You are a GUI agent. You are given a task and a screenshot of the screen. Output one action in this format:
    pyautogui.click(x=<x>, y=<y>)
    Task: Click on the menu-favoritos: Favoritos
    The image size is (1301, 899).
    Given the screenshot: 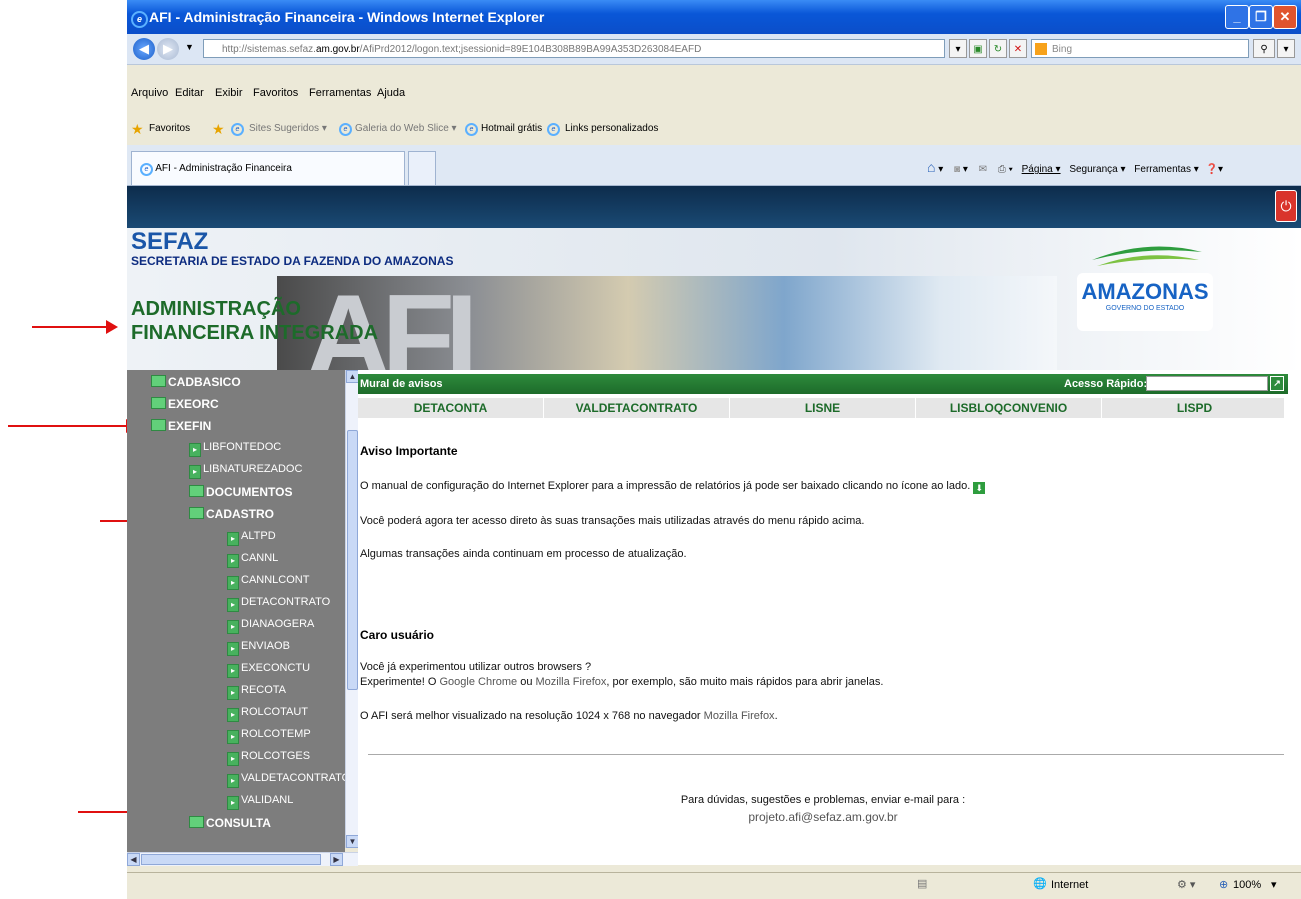 What is the action you would take?
    pyautogui.click(x=275, y=93)
    